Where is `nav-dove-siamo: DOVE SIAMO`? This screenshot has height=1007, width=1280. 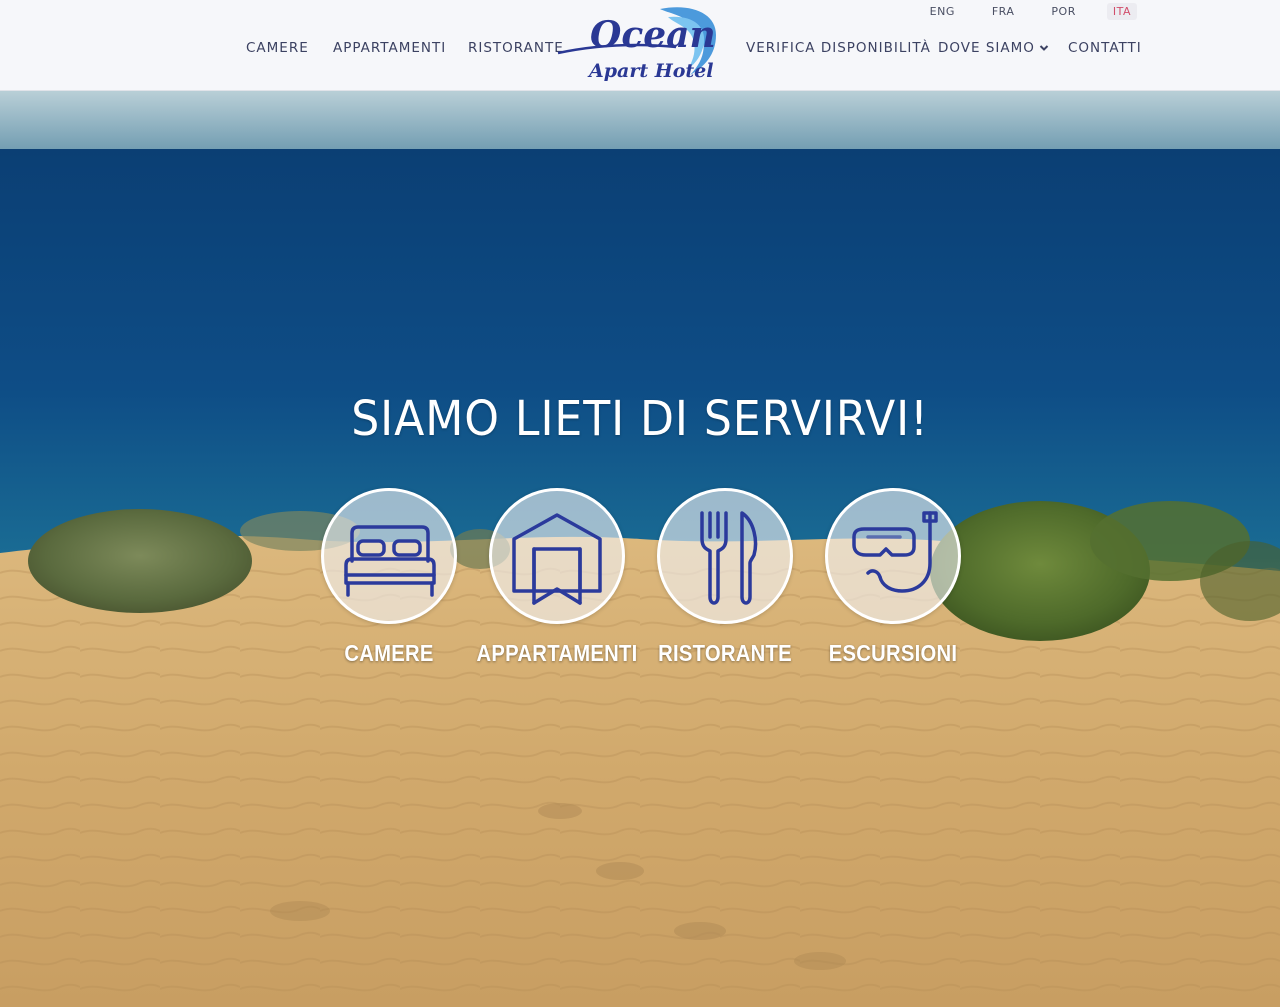
nav-dove-siamo: DOVE SIAMO is located at coordinates (993, 50).